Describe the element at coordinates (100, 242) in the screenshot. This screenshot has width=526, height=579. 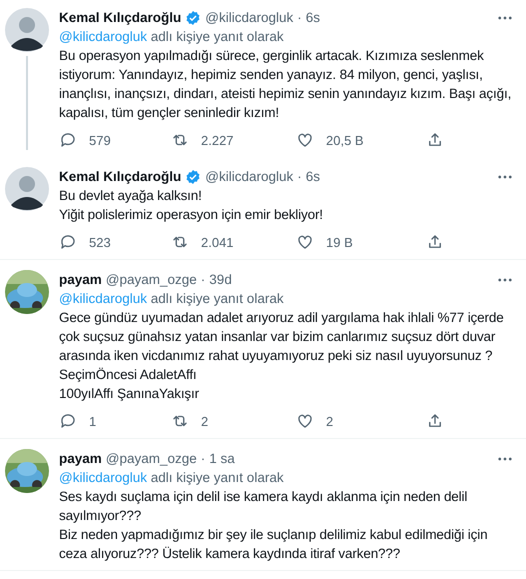
I see `reply-count: 523` at that location.